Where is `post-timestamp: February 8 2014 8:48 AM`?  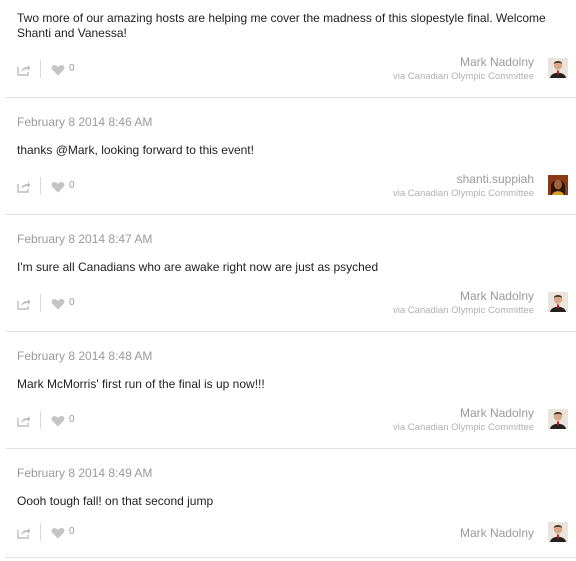 post-timestamp: February 8 2014 8:48 AM is located at coordinates (85, 356).